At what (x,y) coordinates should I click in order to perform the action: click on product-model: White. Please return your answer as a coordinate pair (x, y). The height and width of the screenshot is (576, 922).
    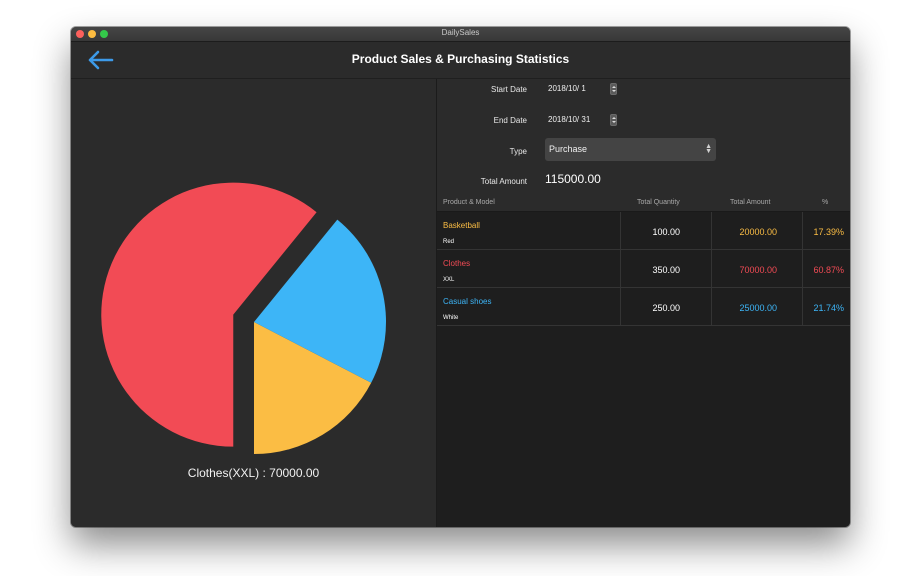
    Looking at the image, I should click on (451, 318).